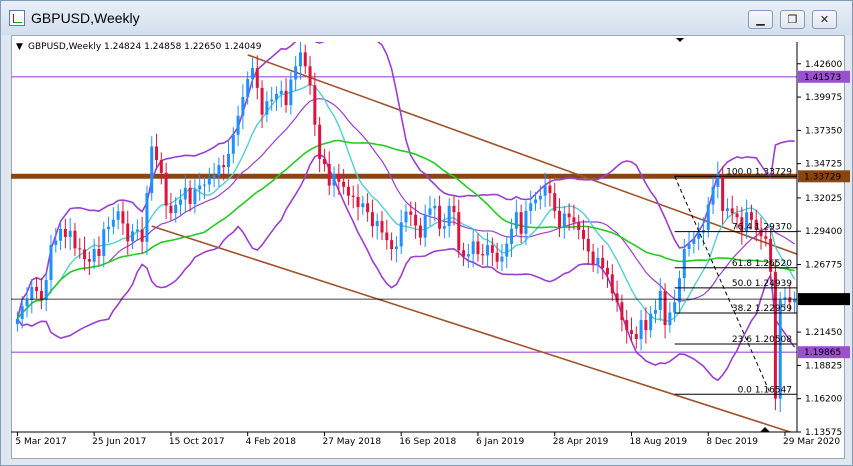 This screenshot has height=466, width=853. What do you see at coordinates (500, 442) in the screenshot?
I see `time-tick-label: 6 Jan 2019` at bounding box center [500, 442].